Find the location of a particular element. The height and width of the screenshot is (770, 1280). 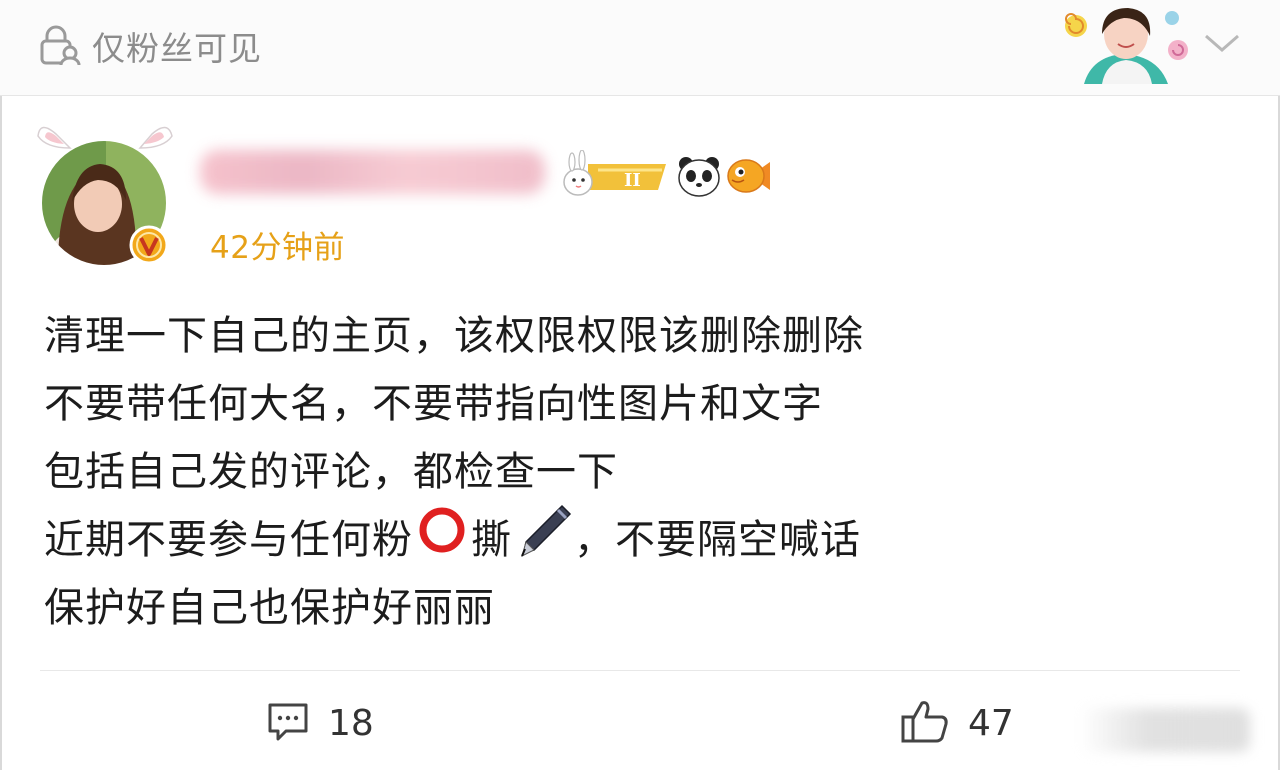

post-text: 不要带任何大名，不要带指向性图片和文字 is located at coordinates (433, 404).